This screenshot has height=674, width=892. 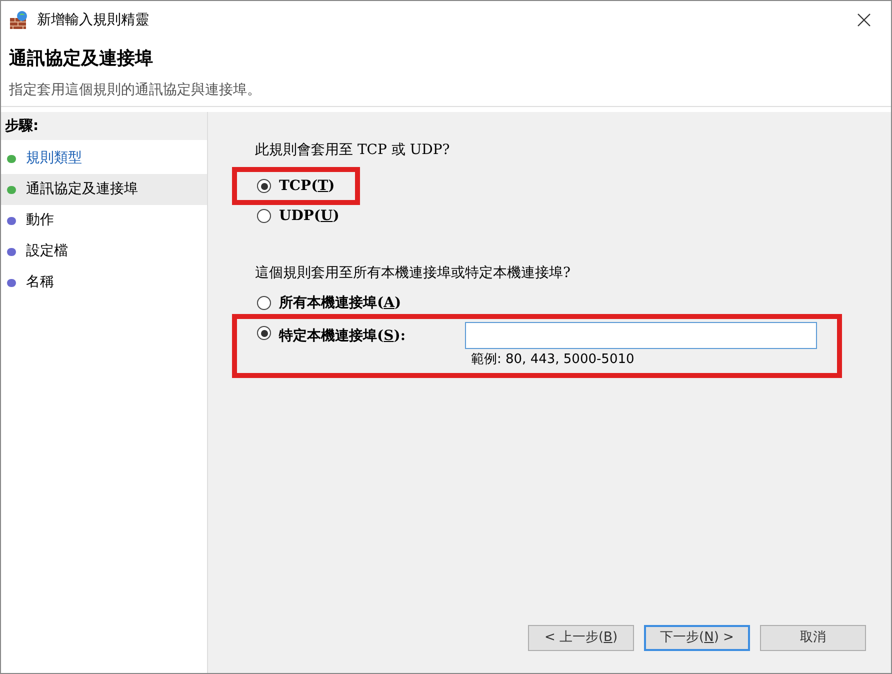 I want to click on radio-label: TCP(T), so click(x=307, y=186).